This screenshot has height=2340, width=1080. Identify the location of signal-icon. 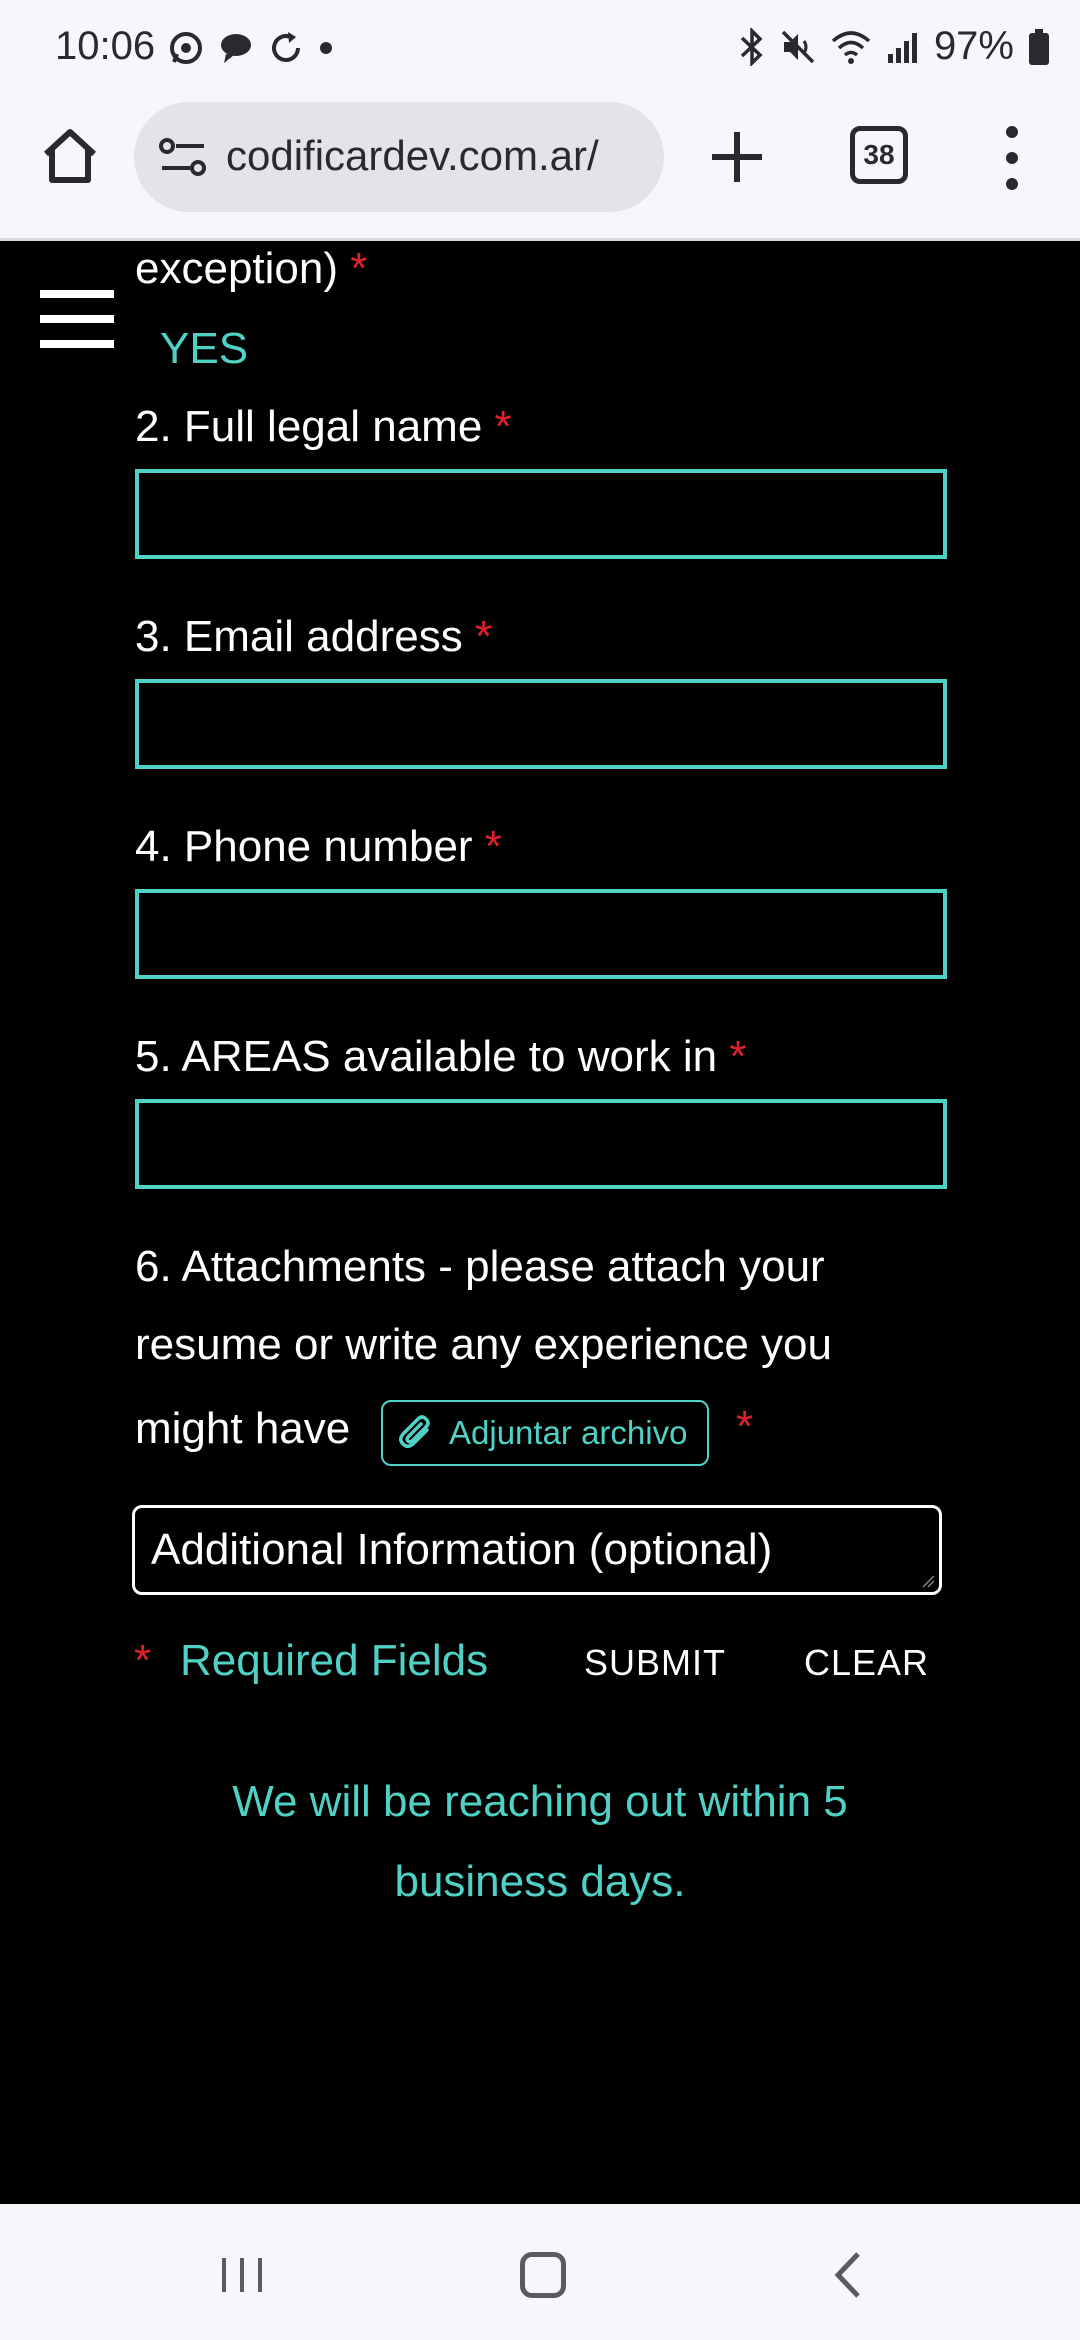
(902, 47).